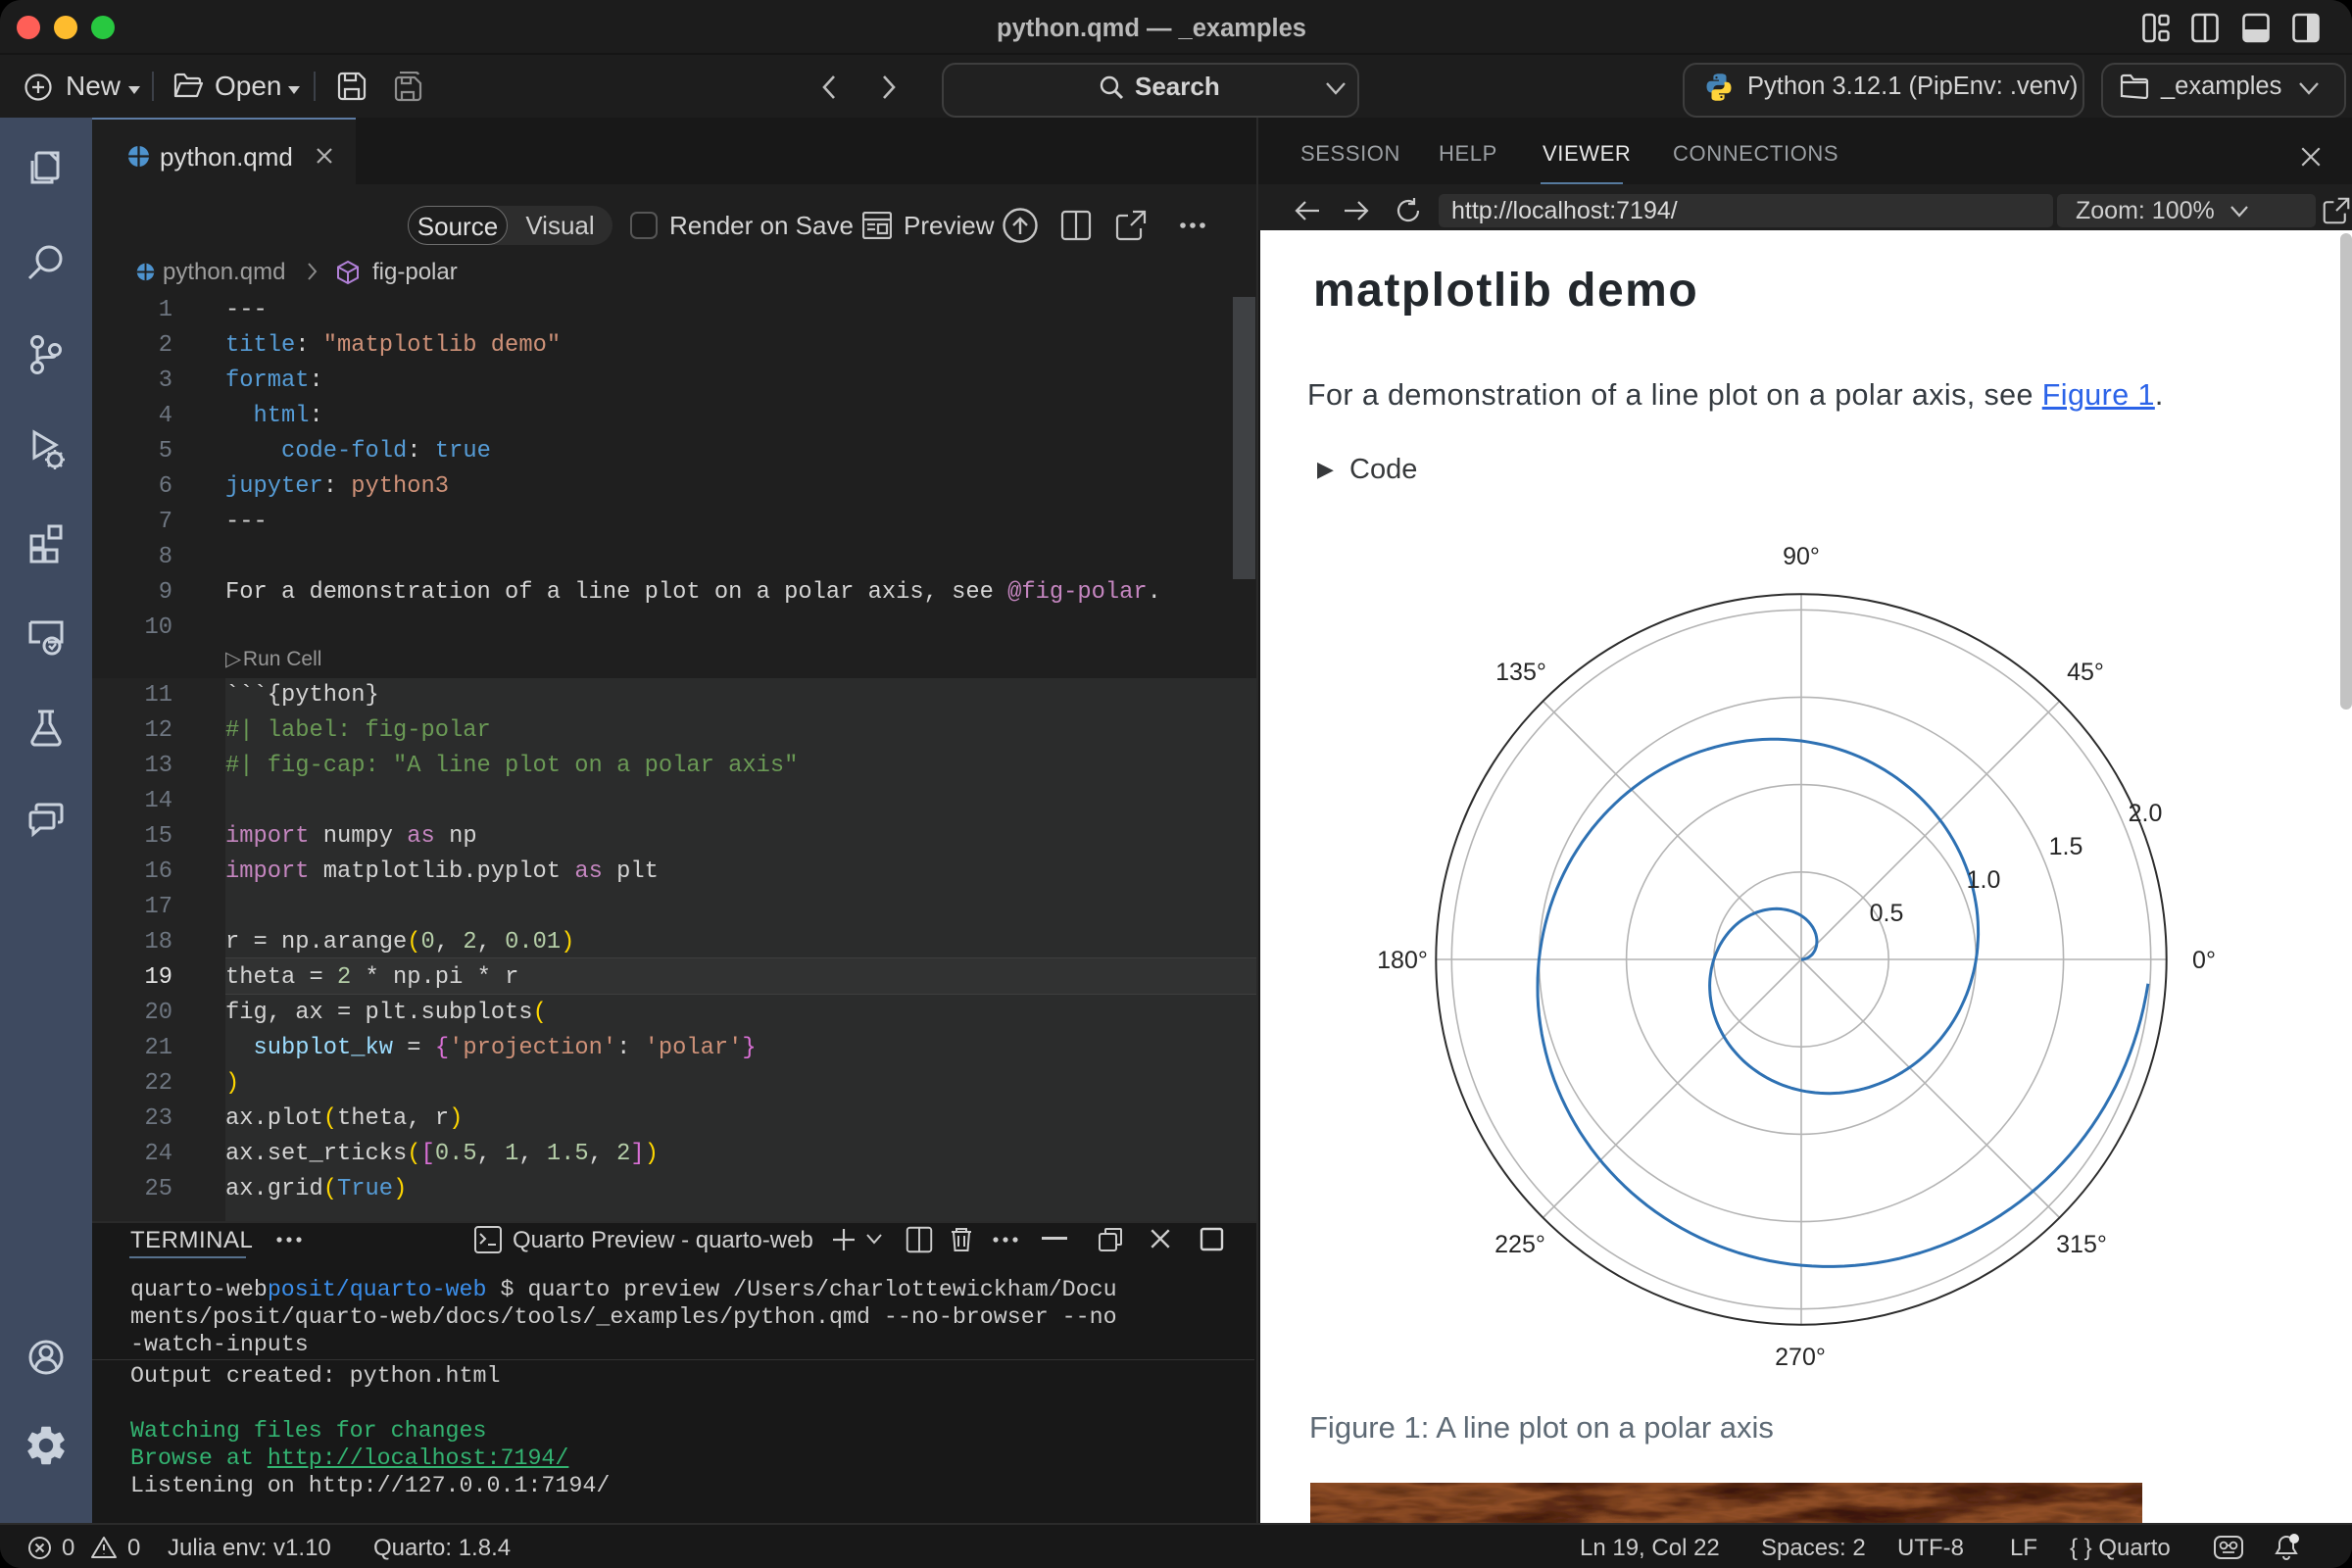  I want to click on svg-text: 135°, so click(1520, 672).